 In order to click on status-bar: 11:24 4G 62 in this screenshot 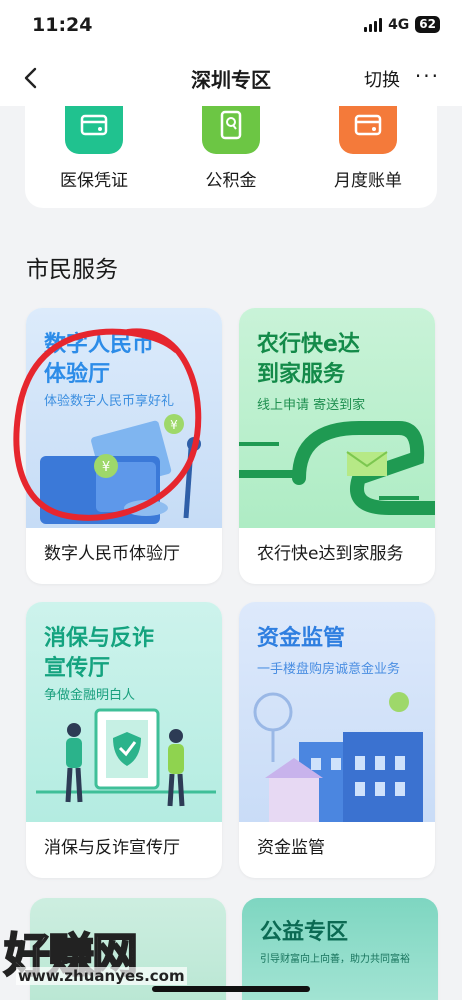, I will do `click(231, 25)`.